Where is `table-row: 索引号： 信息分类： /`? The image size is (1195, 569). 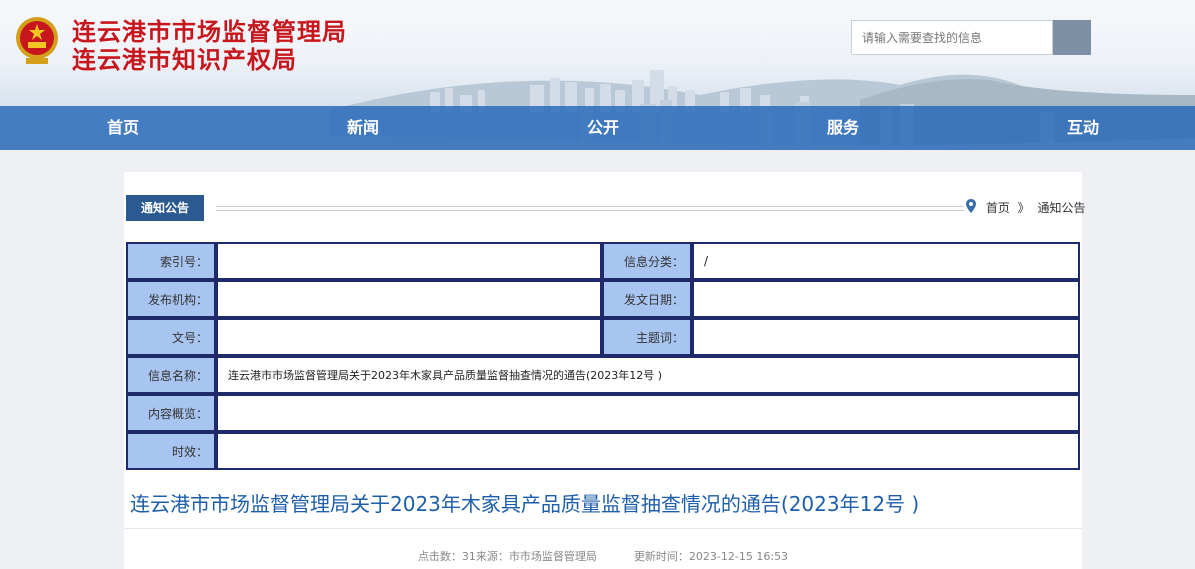
table-row: 索引号： 信息分类： / is located at coordinates (603, 261).